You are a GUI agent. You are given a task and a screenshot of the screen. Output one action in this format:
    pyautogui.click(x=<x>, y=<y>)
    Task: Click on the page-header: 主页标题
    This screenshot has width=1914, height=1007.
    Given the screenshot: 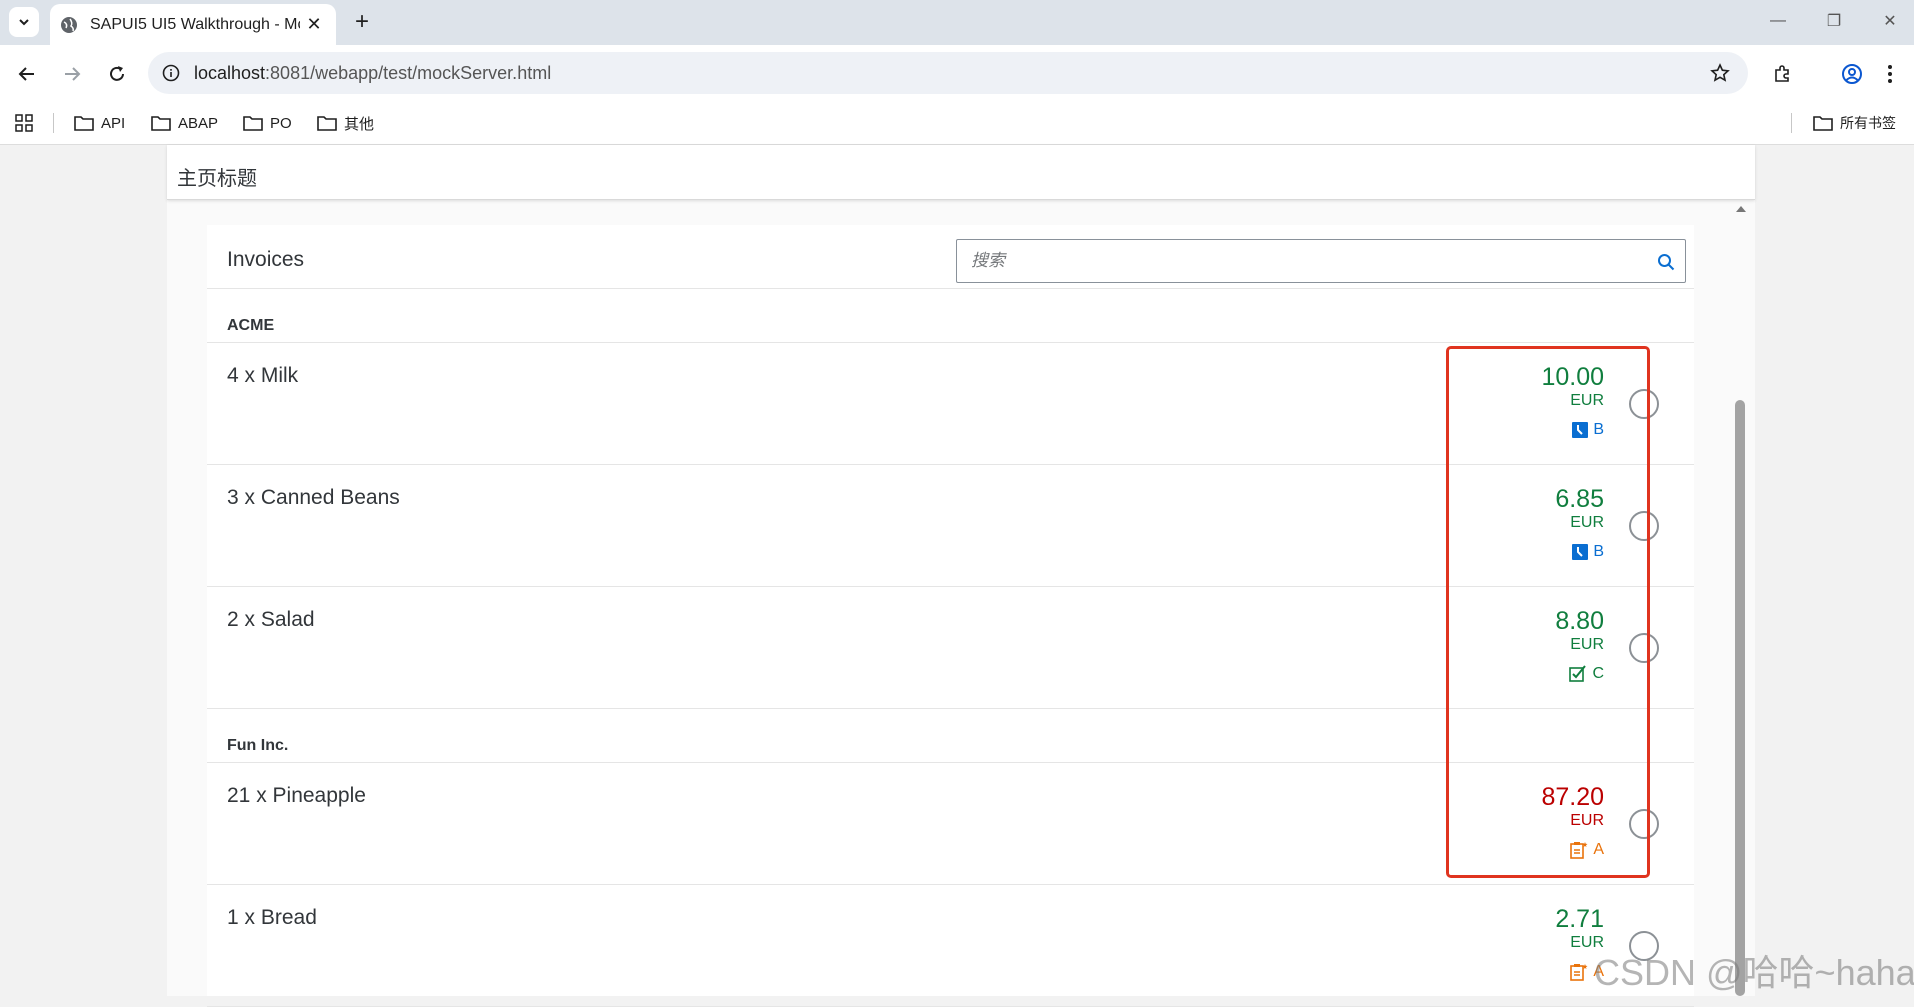 What is the action you would take?
    pyautogui.click(x=961, y=172)
    